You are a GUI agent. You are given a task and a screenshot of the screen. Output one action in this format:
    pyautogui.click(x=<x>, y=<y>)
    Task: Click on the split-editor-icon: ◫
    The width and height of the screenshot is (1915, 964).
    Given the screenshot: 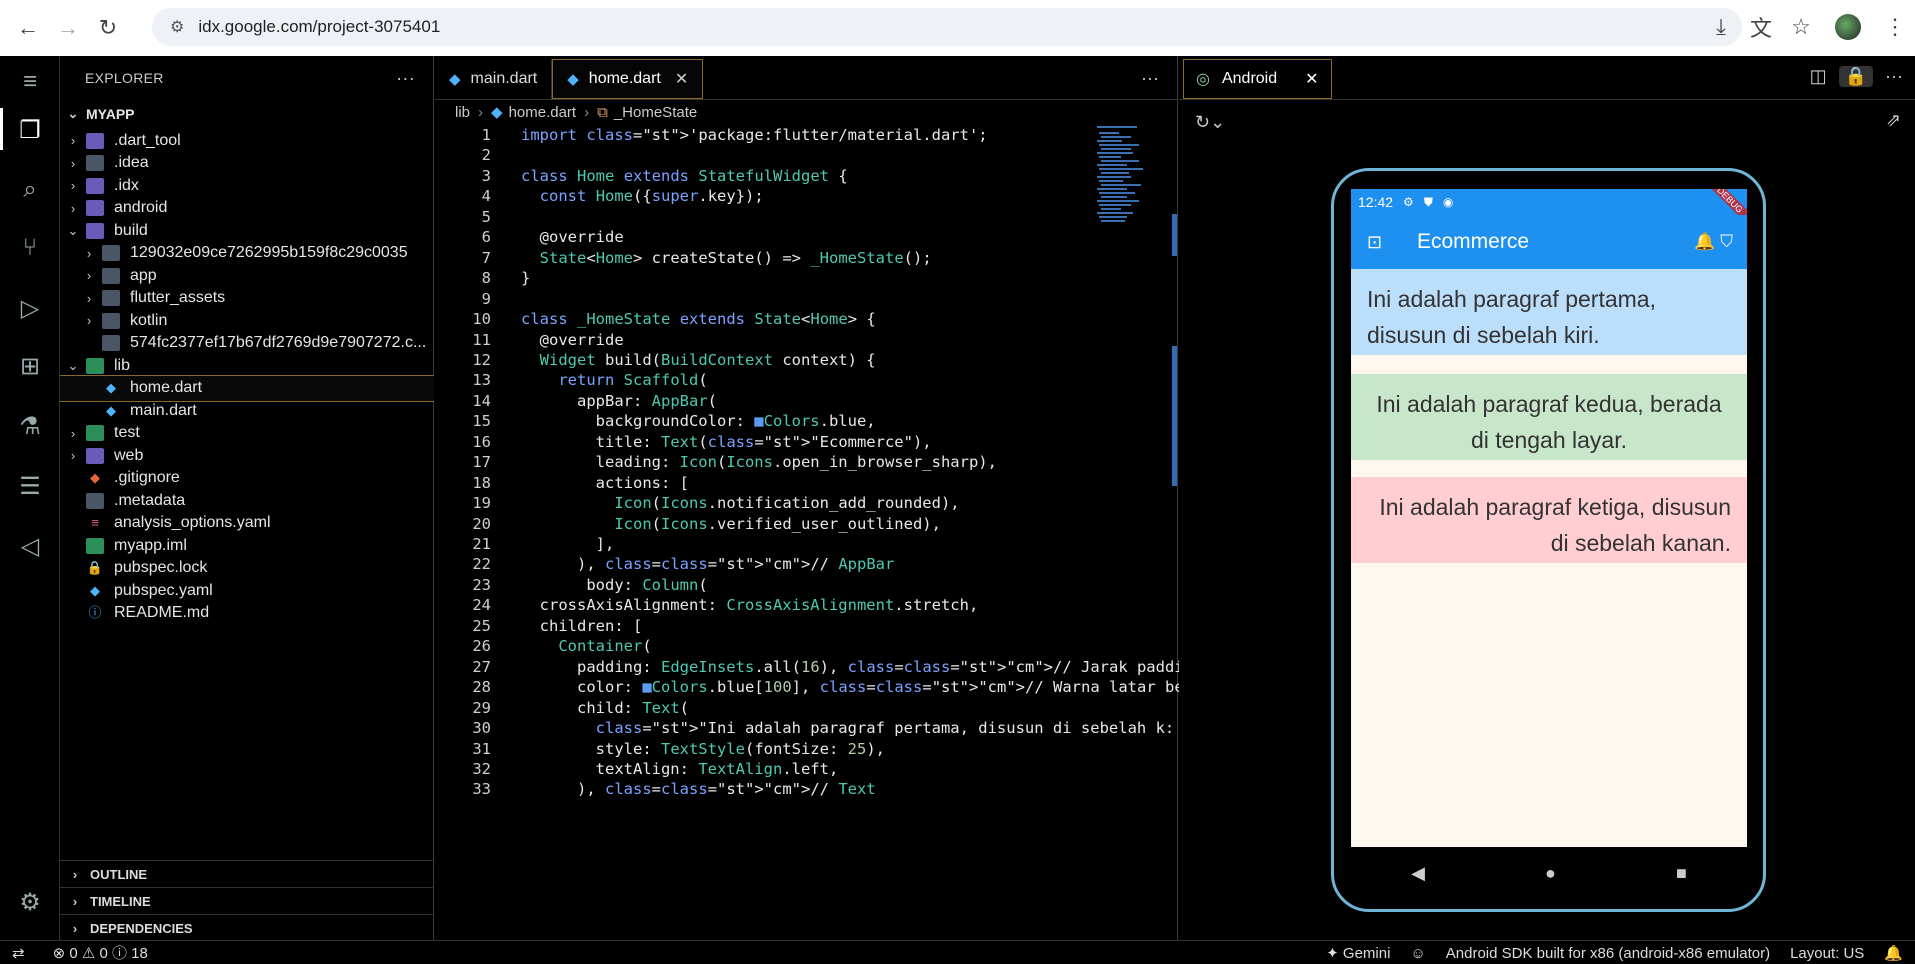 What is the action you would take?
    pyautogui.click(x=1818, y=76)
    